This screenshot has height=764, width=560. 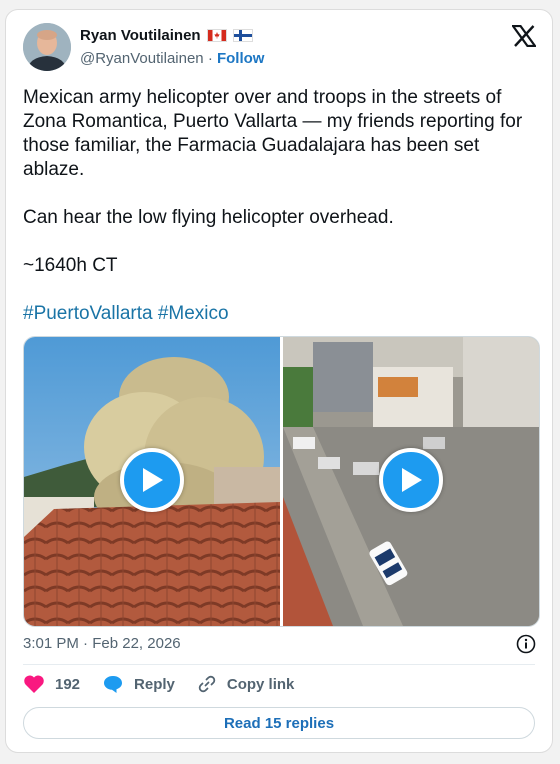 What do you see at coordinates (242, 35) in the screenshot?
I see `finland-flag-icon` at bounding box center [242, 35].